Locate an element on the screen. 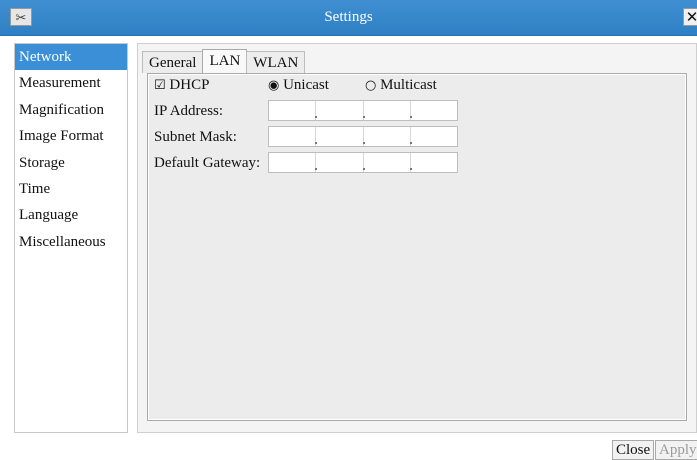 The image size is (697, 460). tab-bar: General LAN WLAN is located at coordinates (224, 61).